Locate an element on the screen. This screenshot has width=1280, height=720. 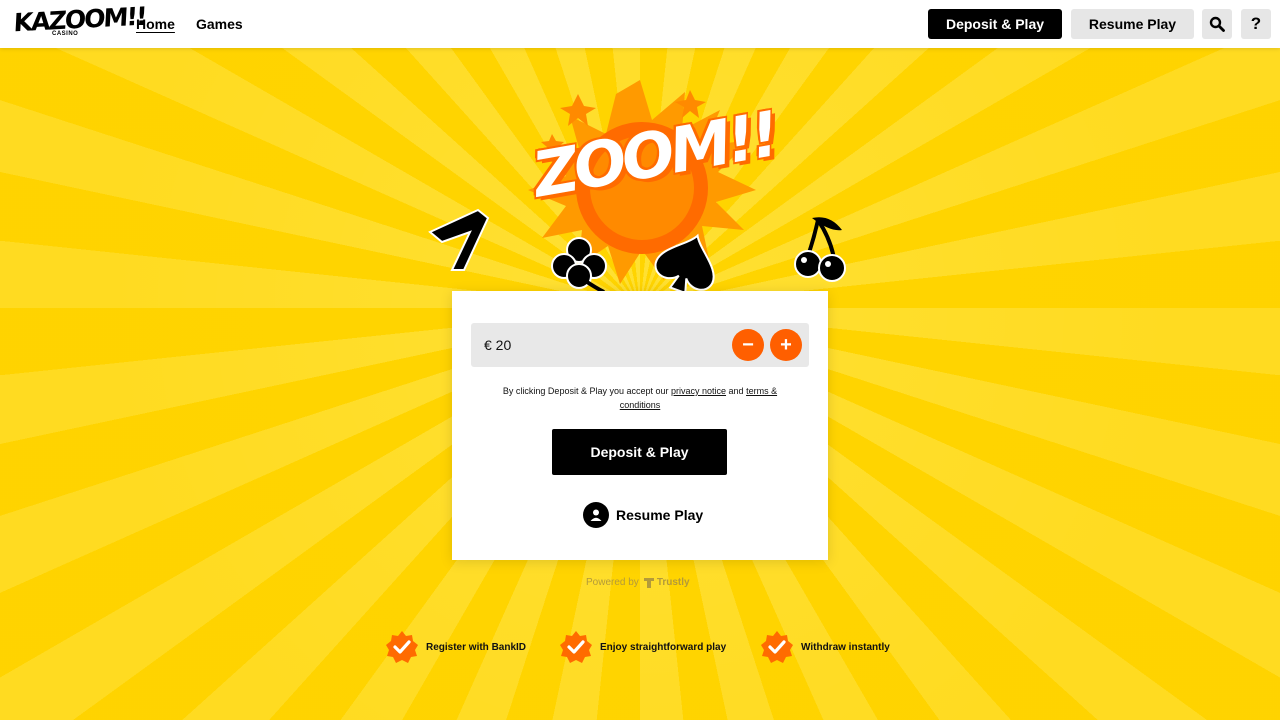
increase-amount-button: + is located at coordinates (786, 345).